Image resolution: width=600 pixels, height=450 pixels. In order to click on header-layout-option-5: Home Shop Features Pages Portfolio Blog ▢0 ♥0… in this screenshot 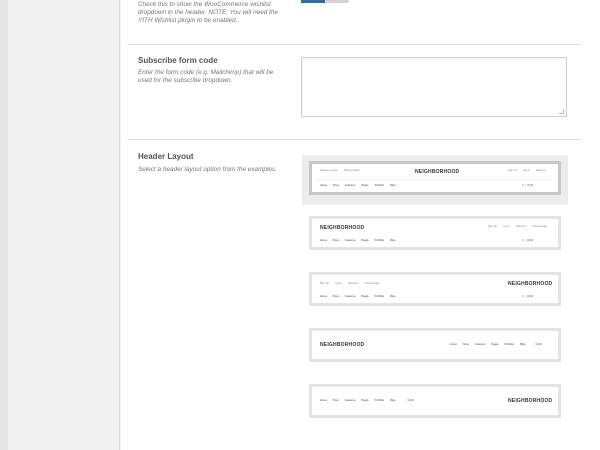, I will do `click(435, 401)`.